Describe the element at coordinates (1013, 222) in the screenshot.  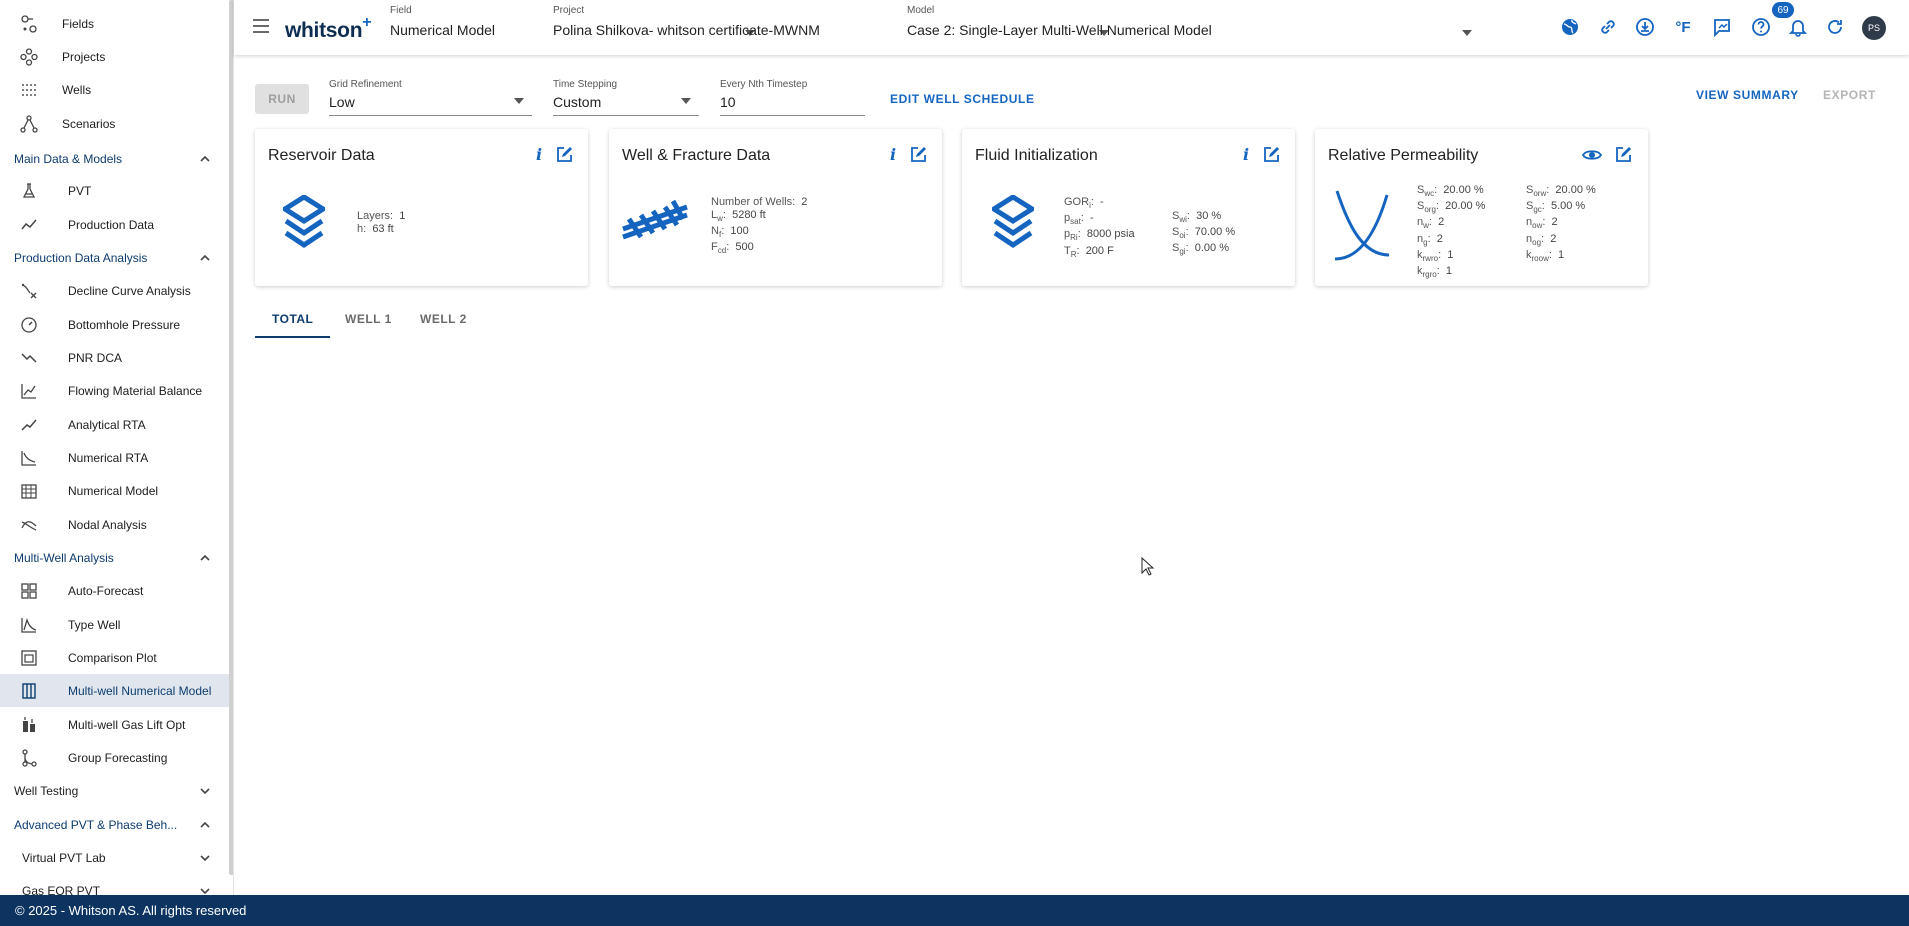
I see `layers-icon` at that location.